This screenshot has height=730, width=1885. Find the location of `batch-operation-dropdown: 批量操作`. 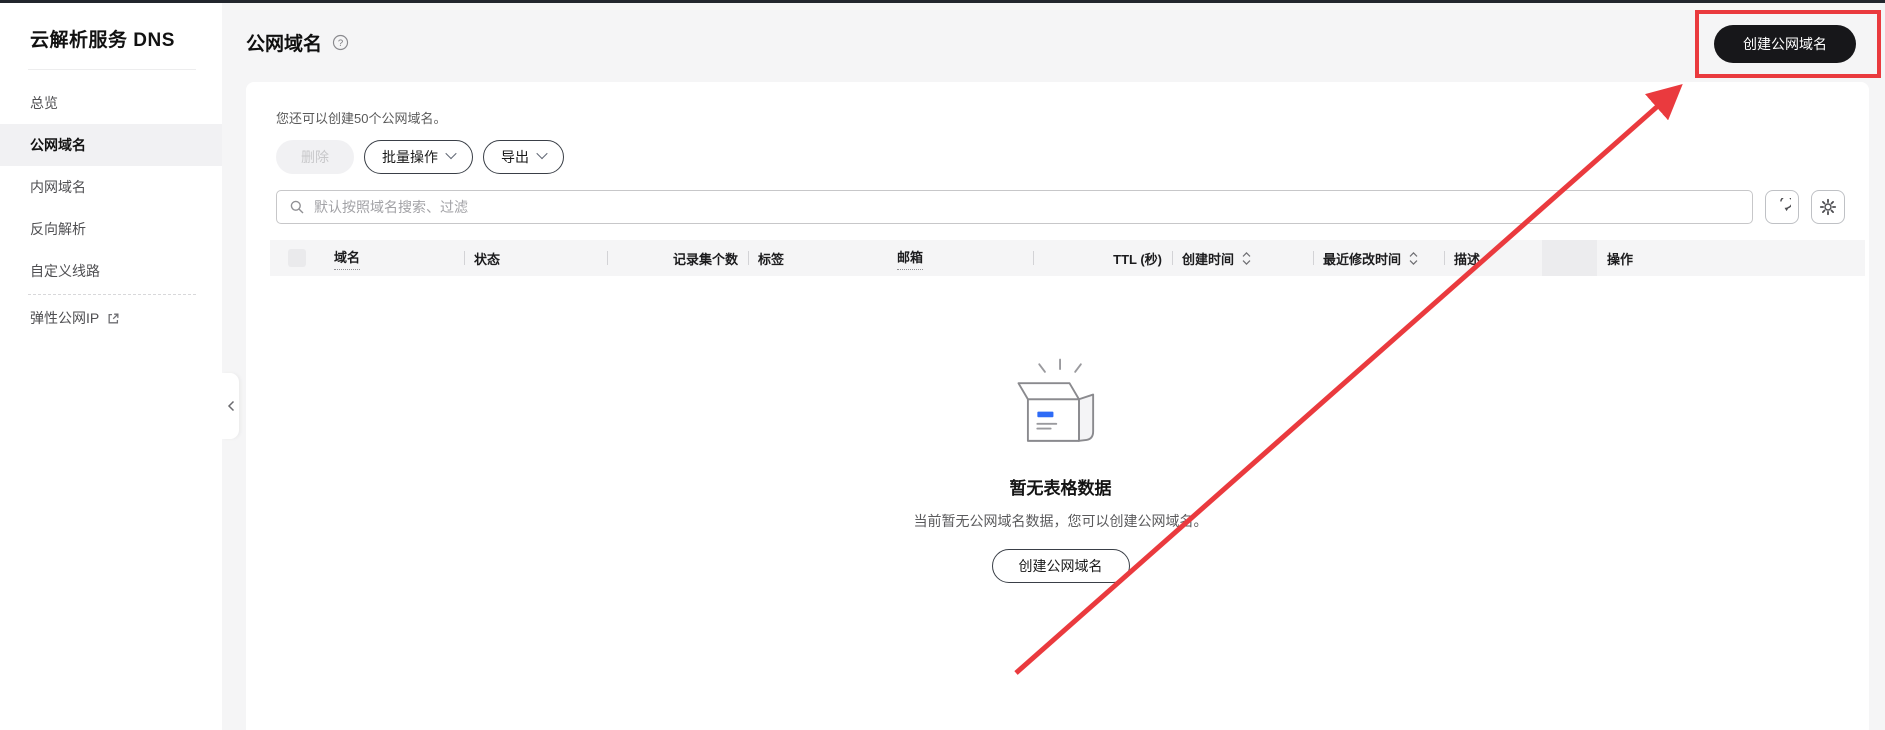

batch-operation-dropdown: 批量操作 is located at coordinates (418, 157).